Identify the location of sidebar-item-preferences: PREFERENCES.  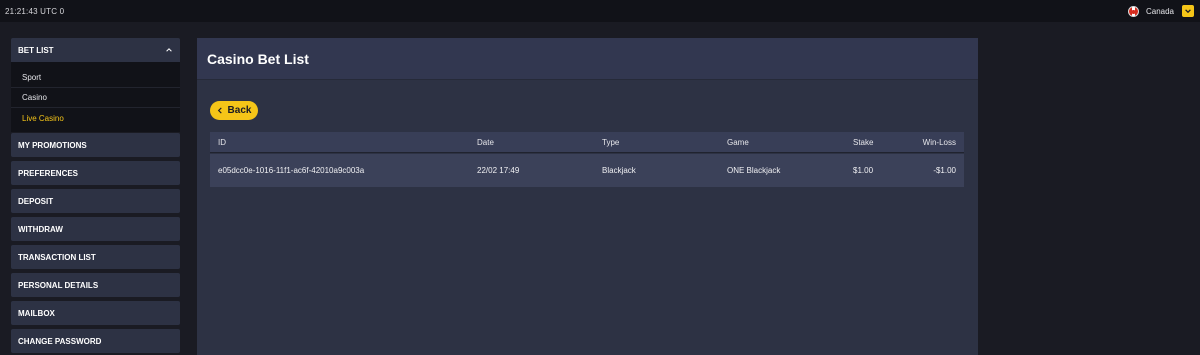
(95, 173).